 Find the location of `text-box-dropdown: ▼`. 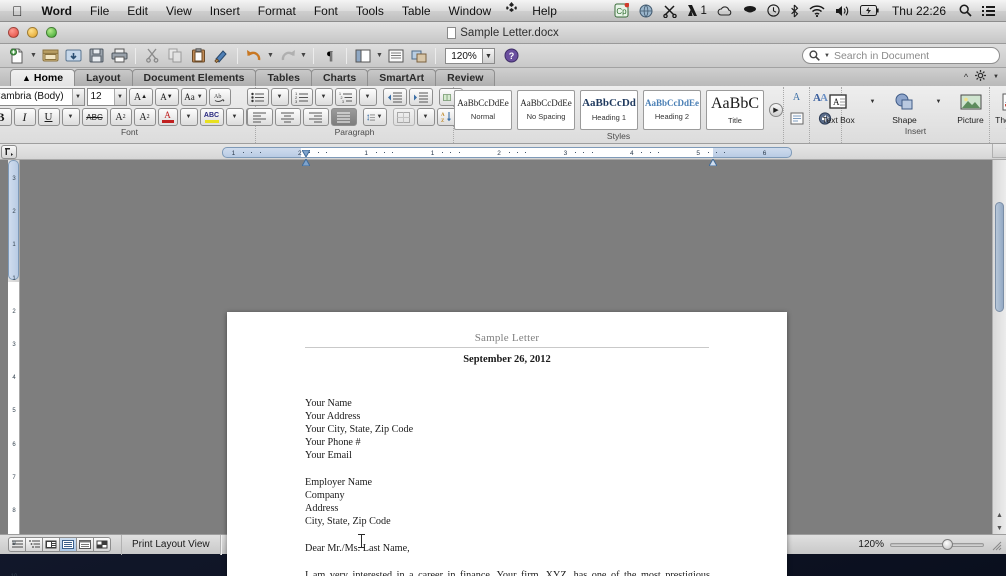

text-box-dropdown: ▼ is located at coordinates (872, 102).